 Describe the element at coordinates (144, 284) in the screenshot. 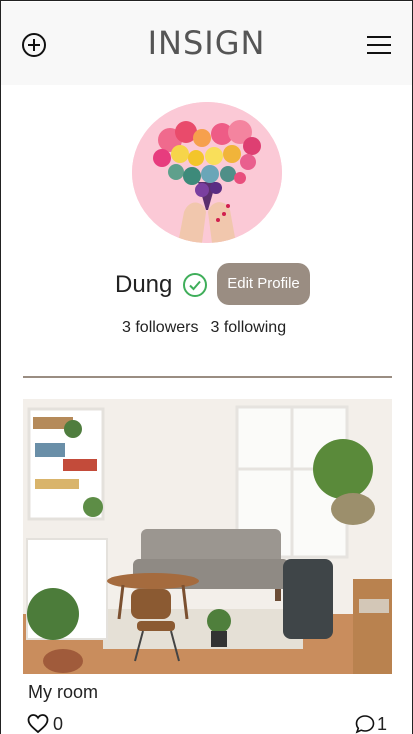

I see `profile-username: Dung` at that location.